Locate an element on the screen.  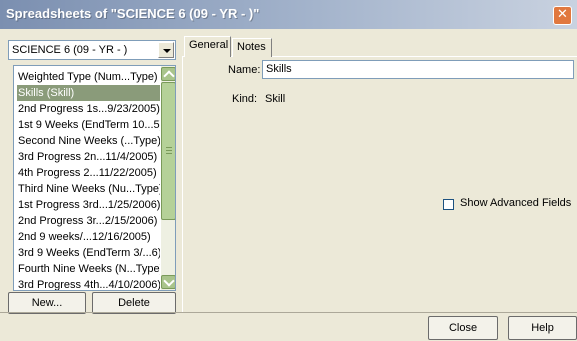
help-button-label: Help is located at coordinates (542, 328).